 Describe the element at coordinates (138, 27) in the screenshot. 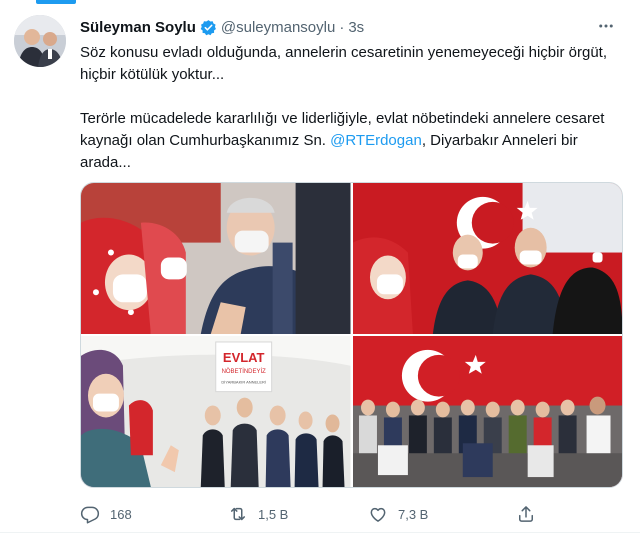

I see `author-name: Süleyman Soylu` at that location.